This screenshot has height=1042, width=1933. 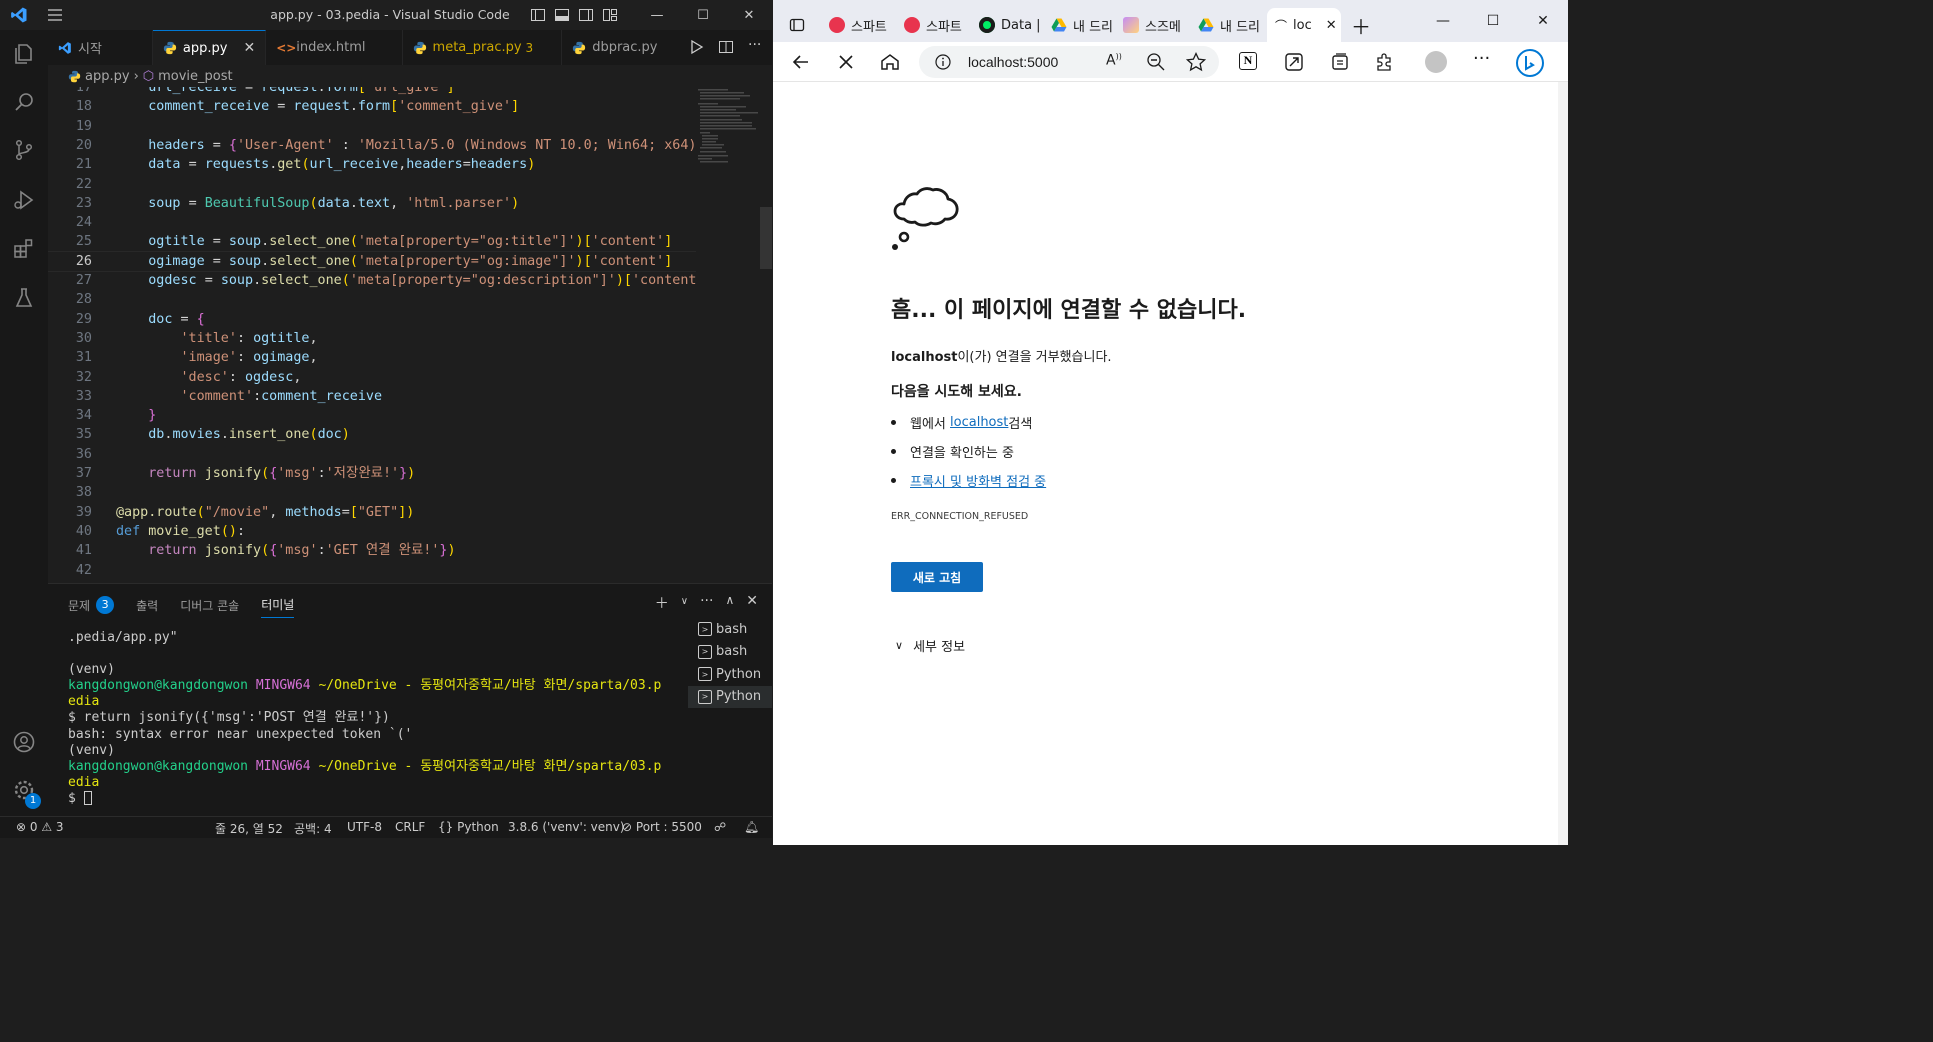 I want to click on code-line: 31 'image': ogimage,, so click(x=373, y=357).